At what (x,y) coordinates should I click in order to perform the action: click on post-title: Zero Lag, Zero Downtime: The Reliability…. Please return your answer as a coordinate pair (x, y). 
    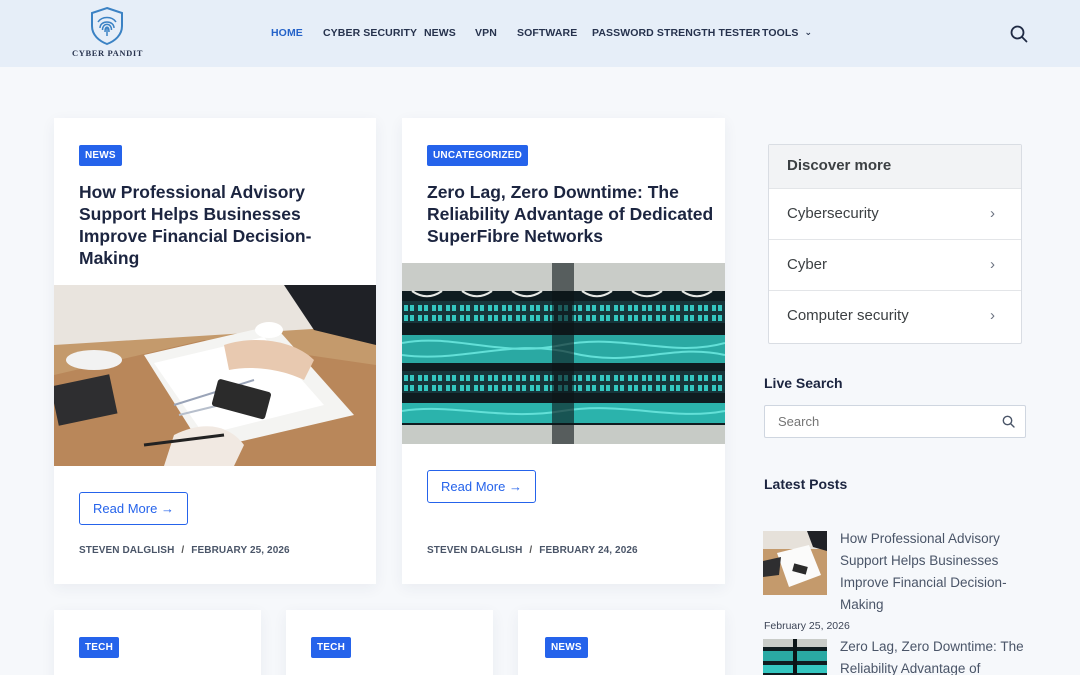
    Looking at the image, I should click on (572, 214).